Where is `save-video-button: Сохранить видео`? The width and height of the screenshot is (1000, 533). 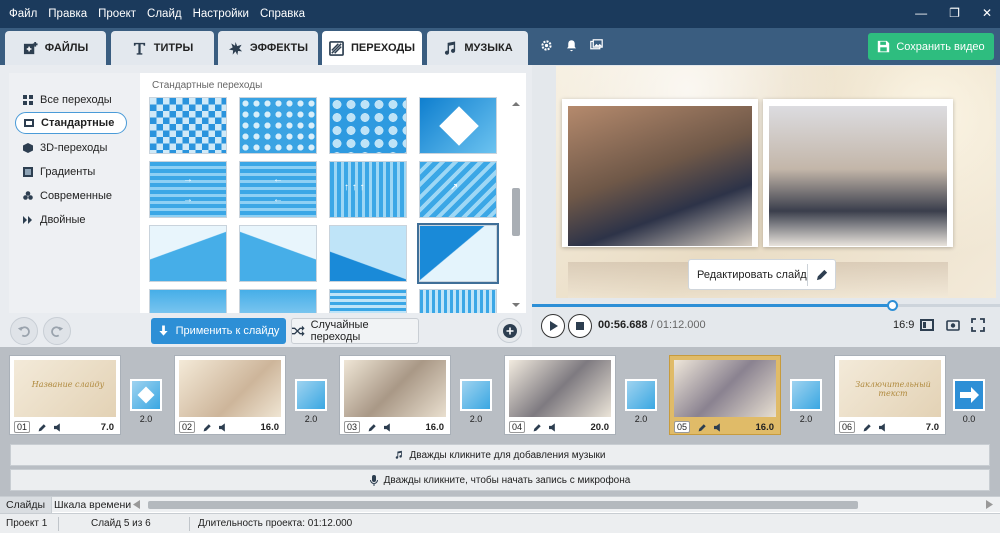
save-video-button: Сохранить видео is located at coordinates (931, 46).